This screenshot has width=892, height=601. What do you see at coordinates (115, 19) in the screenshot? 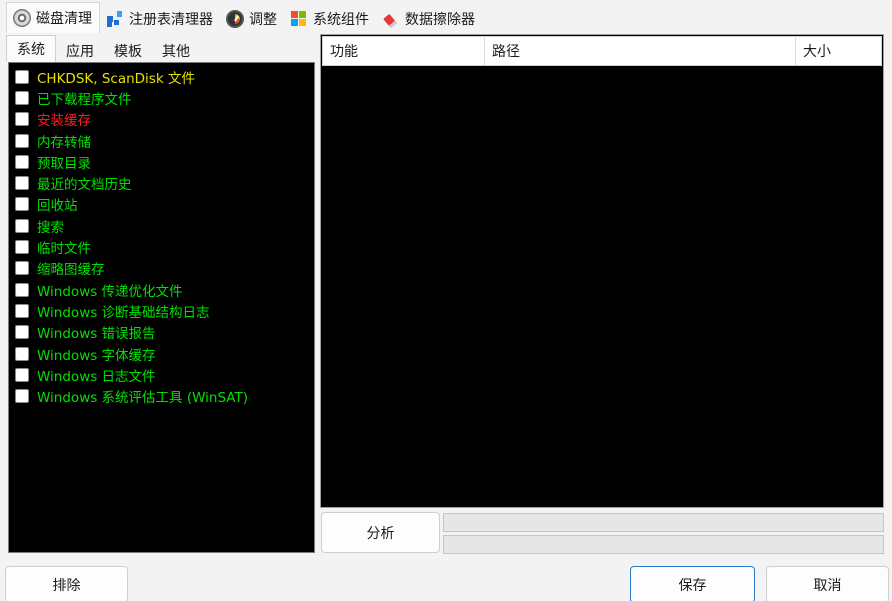
I see `registry-icon` at bounding box center [115, 19].